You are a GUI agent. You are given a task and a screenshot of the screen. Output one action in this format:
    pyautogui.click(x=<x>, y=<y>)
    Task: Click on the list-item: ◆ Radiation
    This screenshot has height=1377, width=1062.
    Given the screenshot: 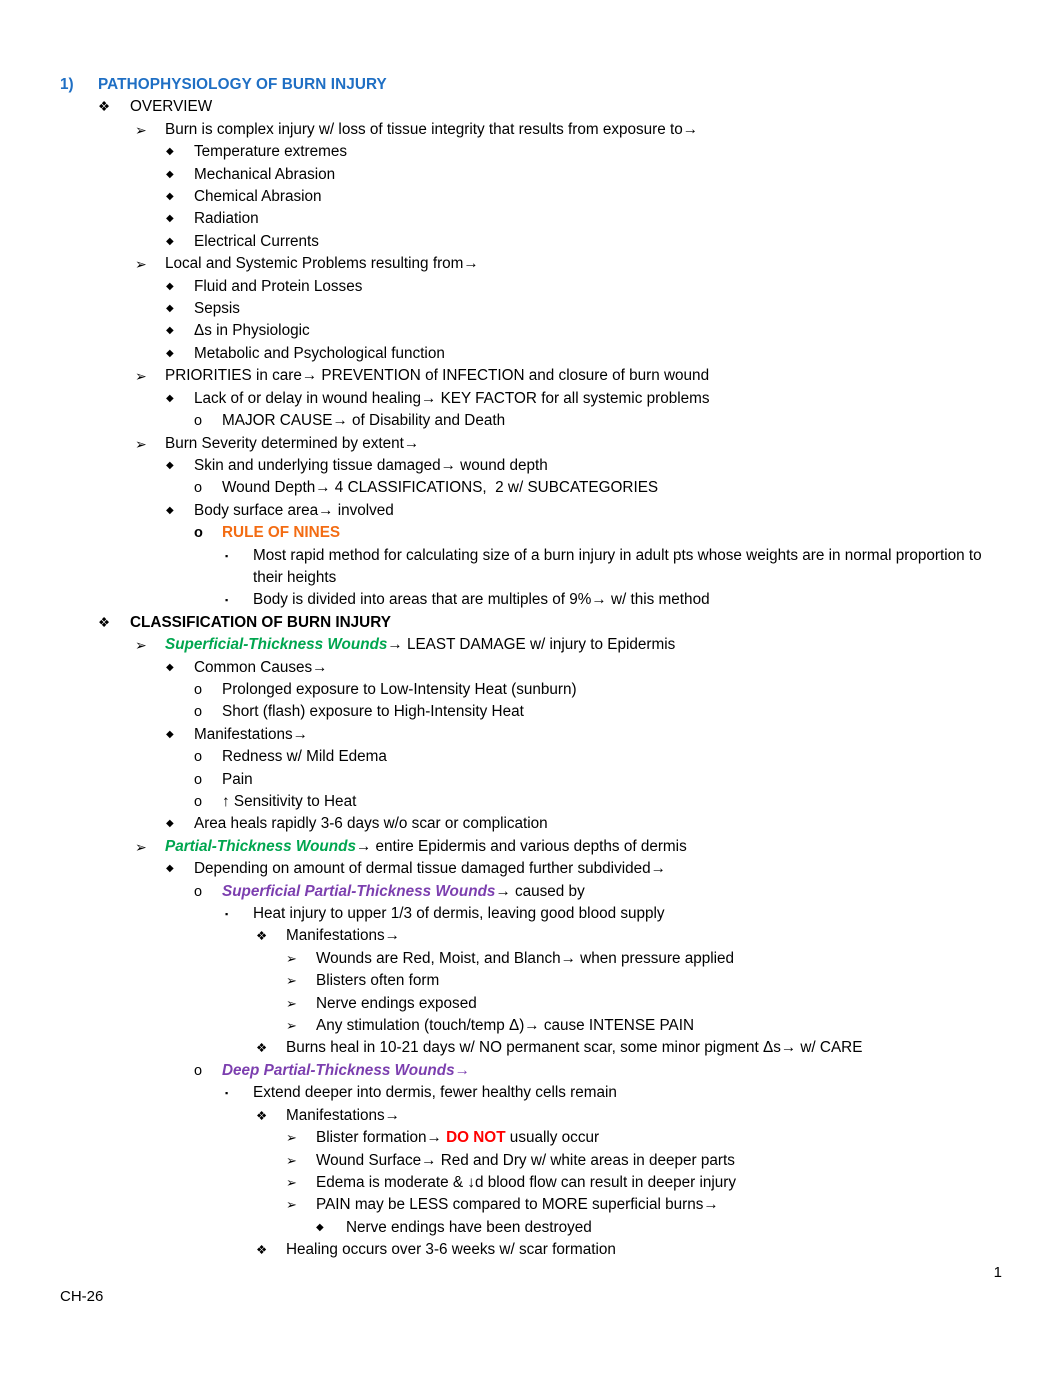 What is the action you would take?
    pyautogui.click(x=531, y=219)
    